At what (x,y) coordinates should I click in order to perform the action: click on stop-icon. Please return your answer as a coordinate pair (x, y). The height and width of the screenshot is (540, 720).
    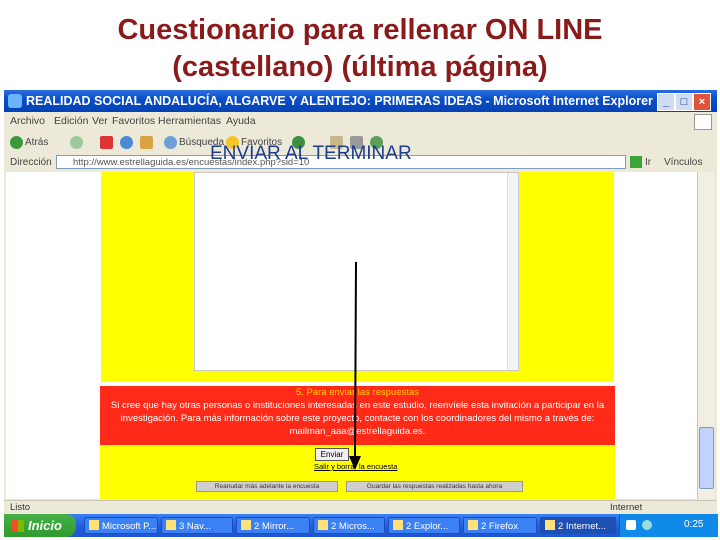
    Looking at the image, I should click on (106, 142).